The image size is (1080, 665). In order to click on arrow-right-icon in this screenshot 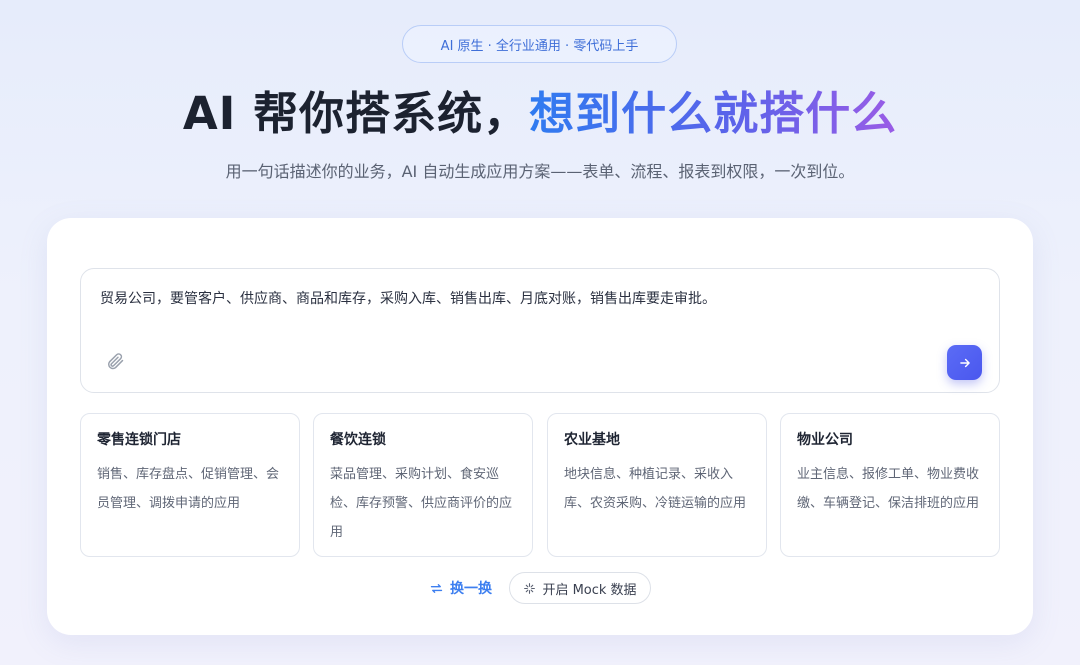, I will do `click(964, 362)`.